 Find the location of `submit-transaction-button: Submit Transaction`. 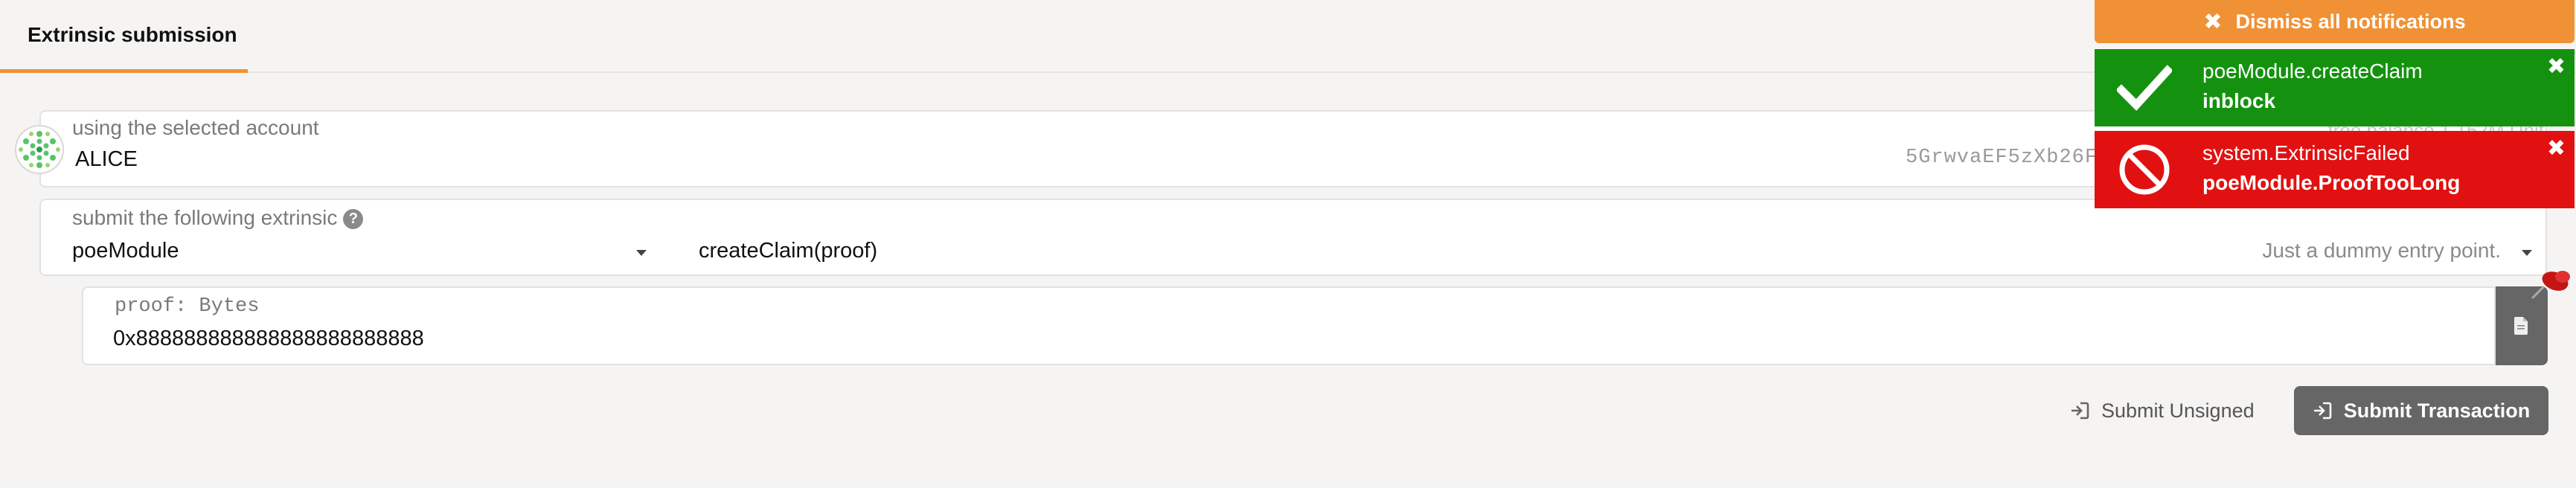

submit-transaction-button: Submit Transaction is located at coordinates (2421, 410).